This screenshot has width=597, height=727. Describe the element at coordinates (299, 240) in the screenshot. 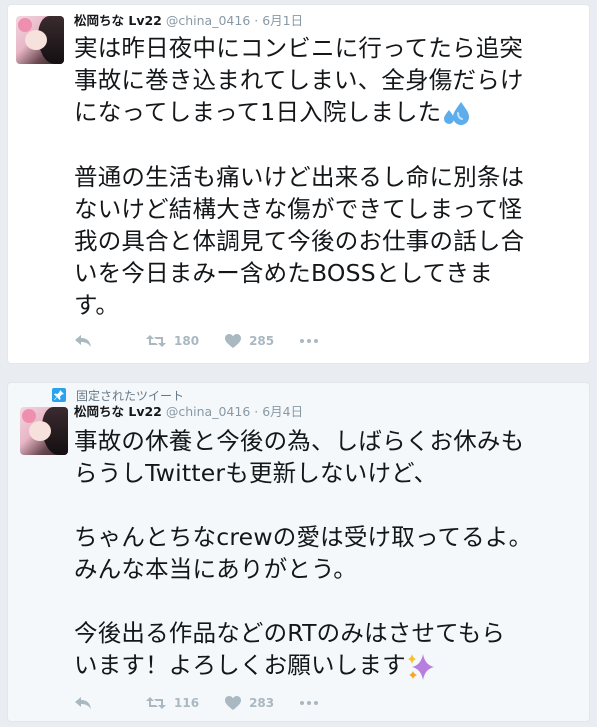

I see `tweet-text-line: 我の具合と体調見て今後のお仕事の話し合` at that location.